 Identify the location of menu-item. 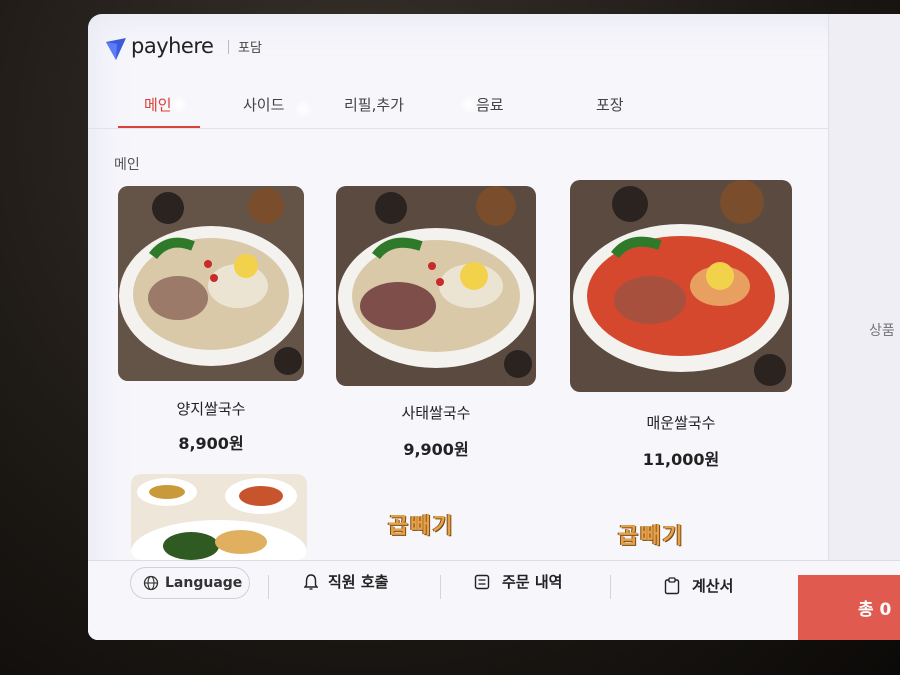
(219, 517).